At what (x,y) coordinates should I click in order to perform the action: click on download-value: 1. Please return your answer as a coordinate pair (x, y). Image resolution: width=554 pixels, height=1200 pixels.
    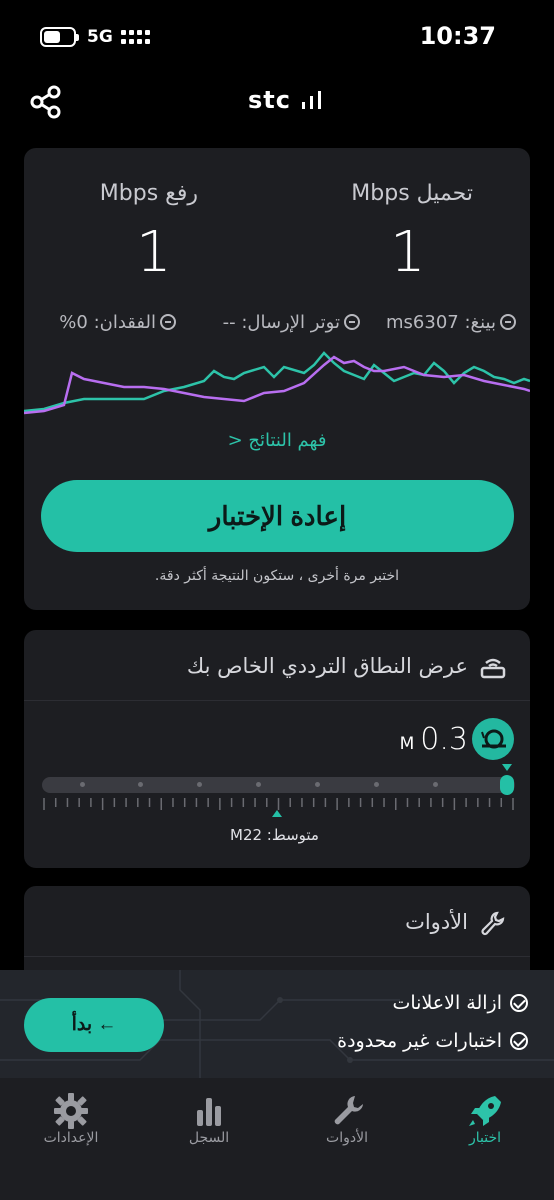
    Looking at the image, I should click on (408, 252).